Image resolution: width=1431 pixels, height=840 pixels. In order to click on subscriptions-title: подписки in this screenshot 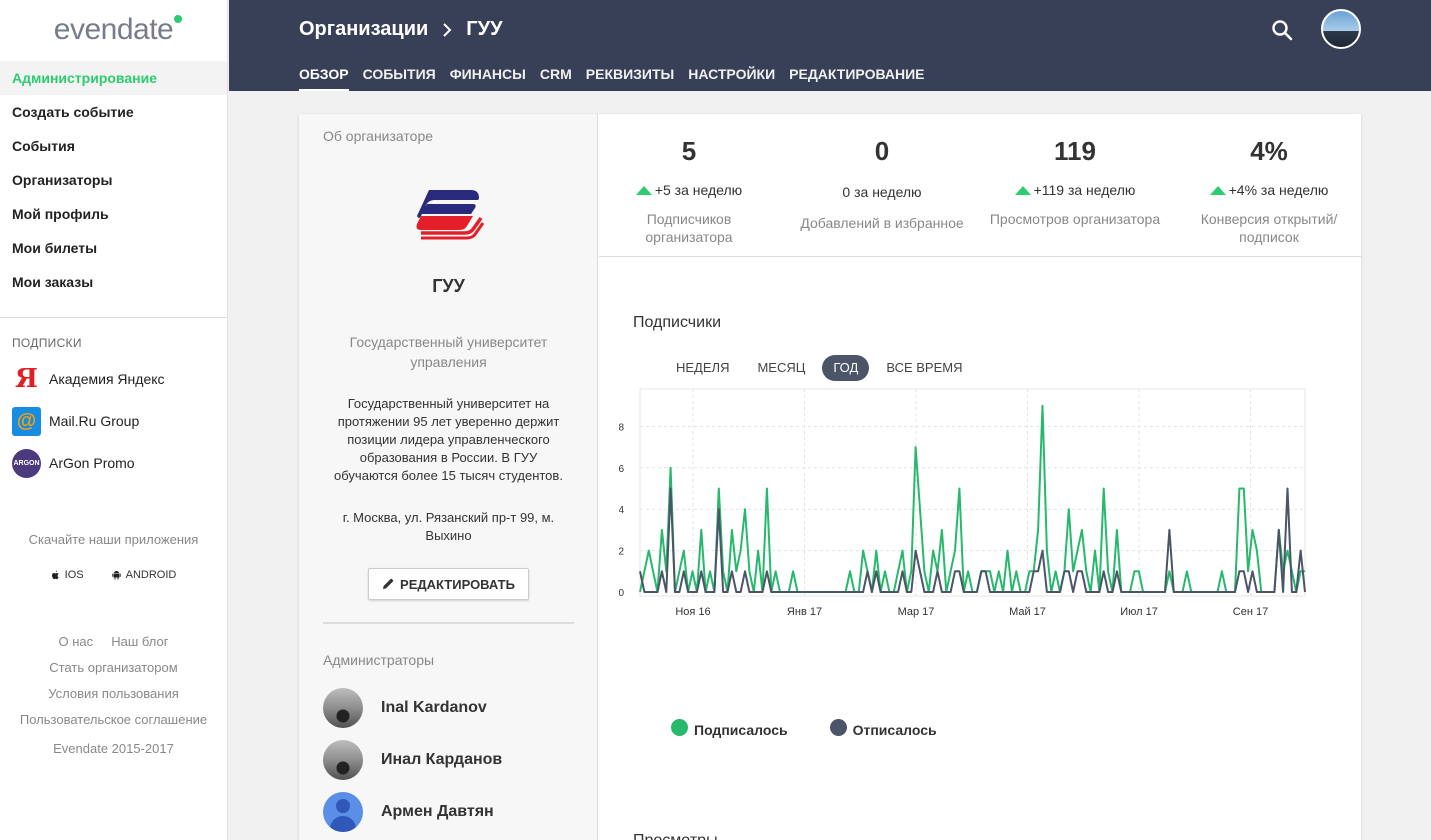, I will do `click(47, 343)`.